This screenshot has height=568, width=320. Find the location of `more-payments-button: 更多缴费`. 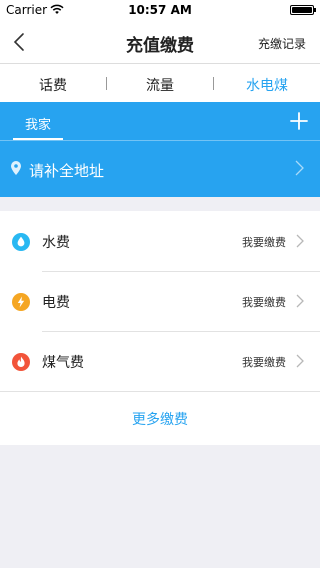

more-payments-button: 更多缴费 is located at coordinates (160, 419).